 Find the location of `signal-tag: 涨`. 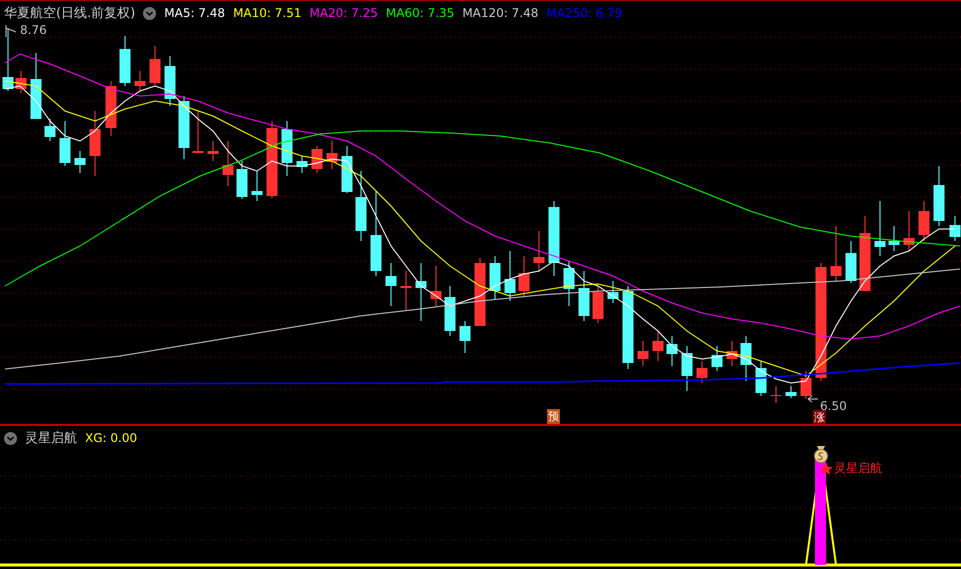

signal-tag: 涨 is located at coordinates (819, 417).